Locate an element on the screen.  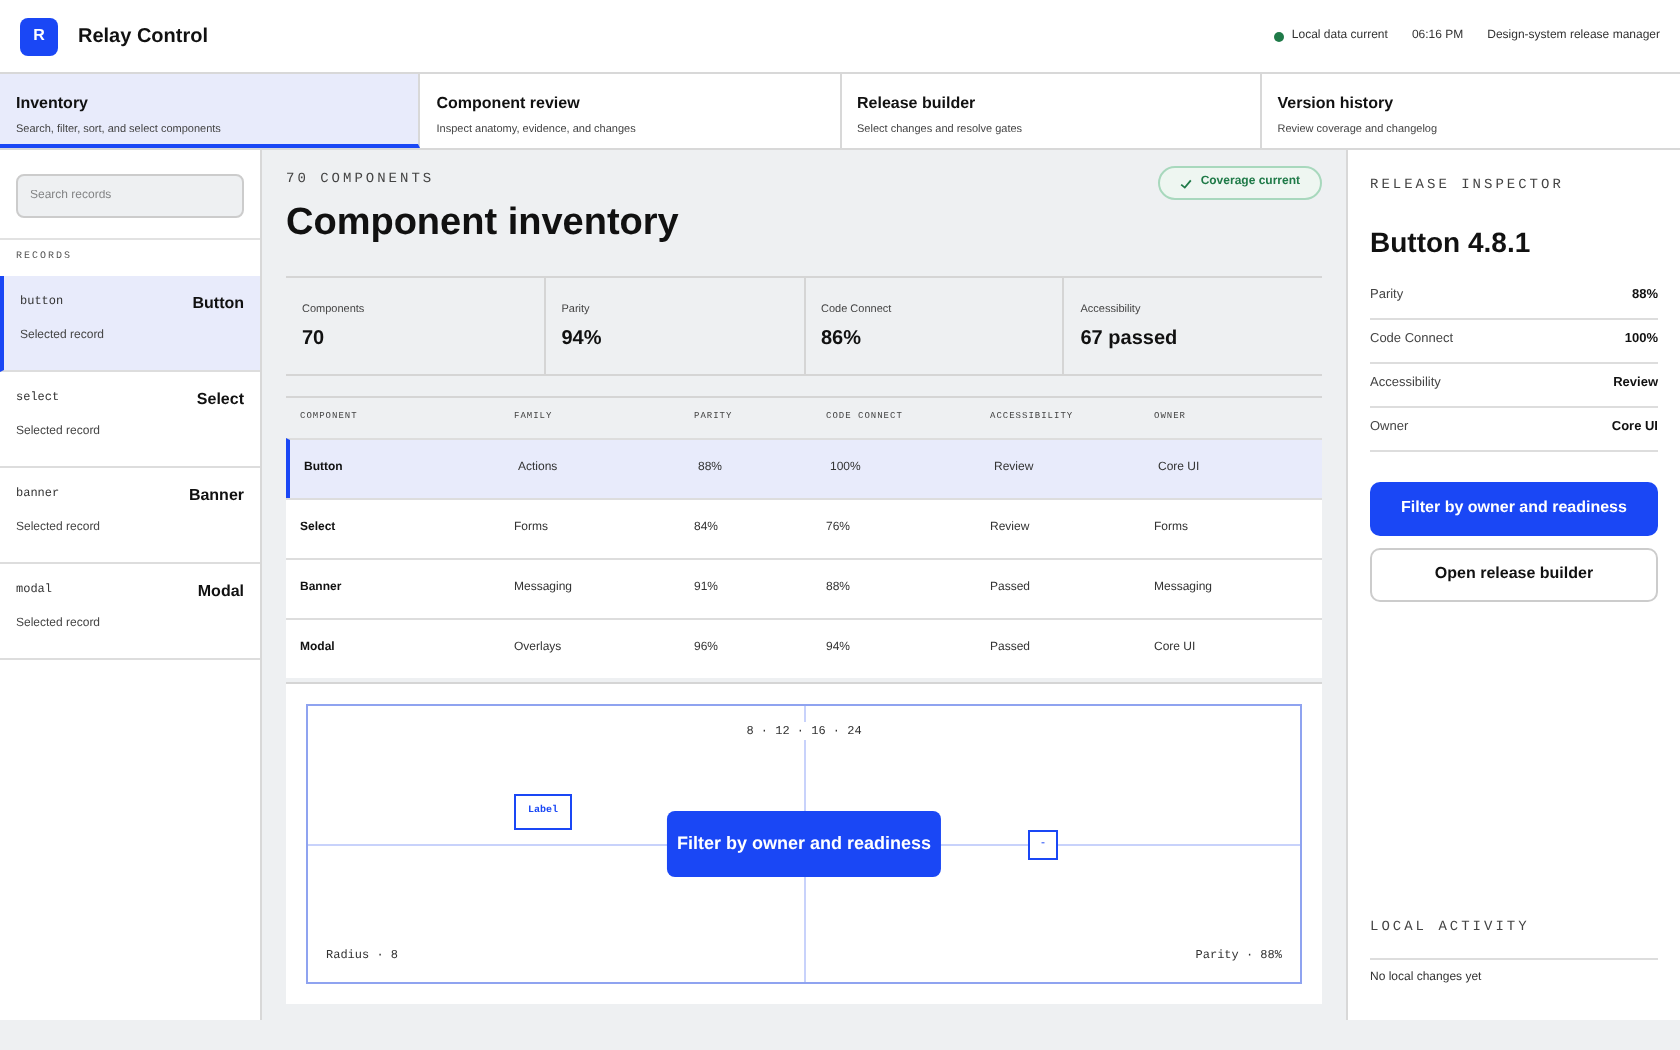
record-name: Select is located at coordinates (220, 399).